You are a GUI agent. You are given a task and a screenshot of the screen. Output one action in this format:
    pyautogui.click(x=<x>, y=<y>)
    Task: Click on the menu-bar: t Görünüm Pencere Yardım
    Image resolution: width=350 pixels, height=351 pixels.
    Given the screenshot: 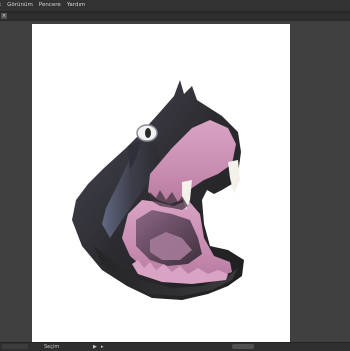 What is the action you would take?
    pyautogui.click(x=175, y=6)
    